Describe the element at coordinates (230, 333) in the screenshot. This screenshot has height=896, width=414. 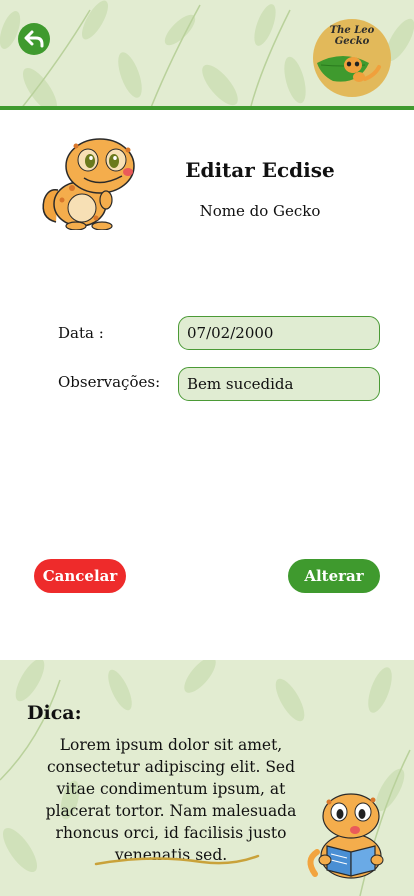
I see `date-field-value: 07/02/2000` at that location.